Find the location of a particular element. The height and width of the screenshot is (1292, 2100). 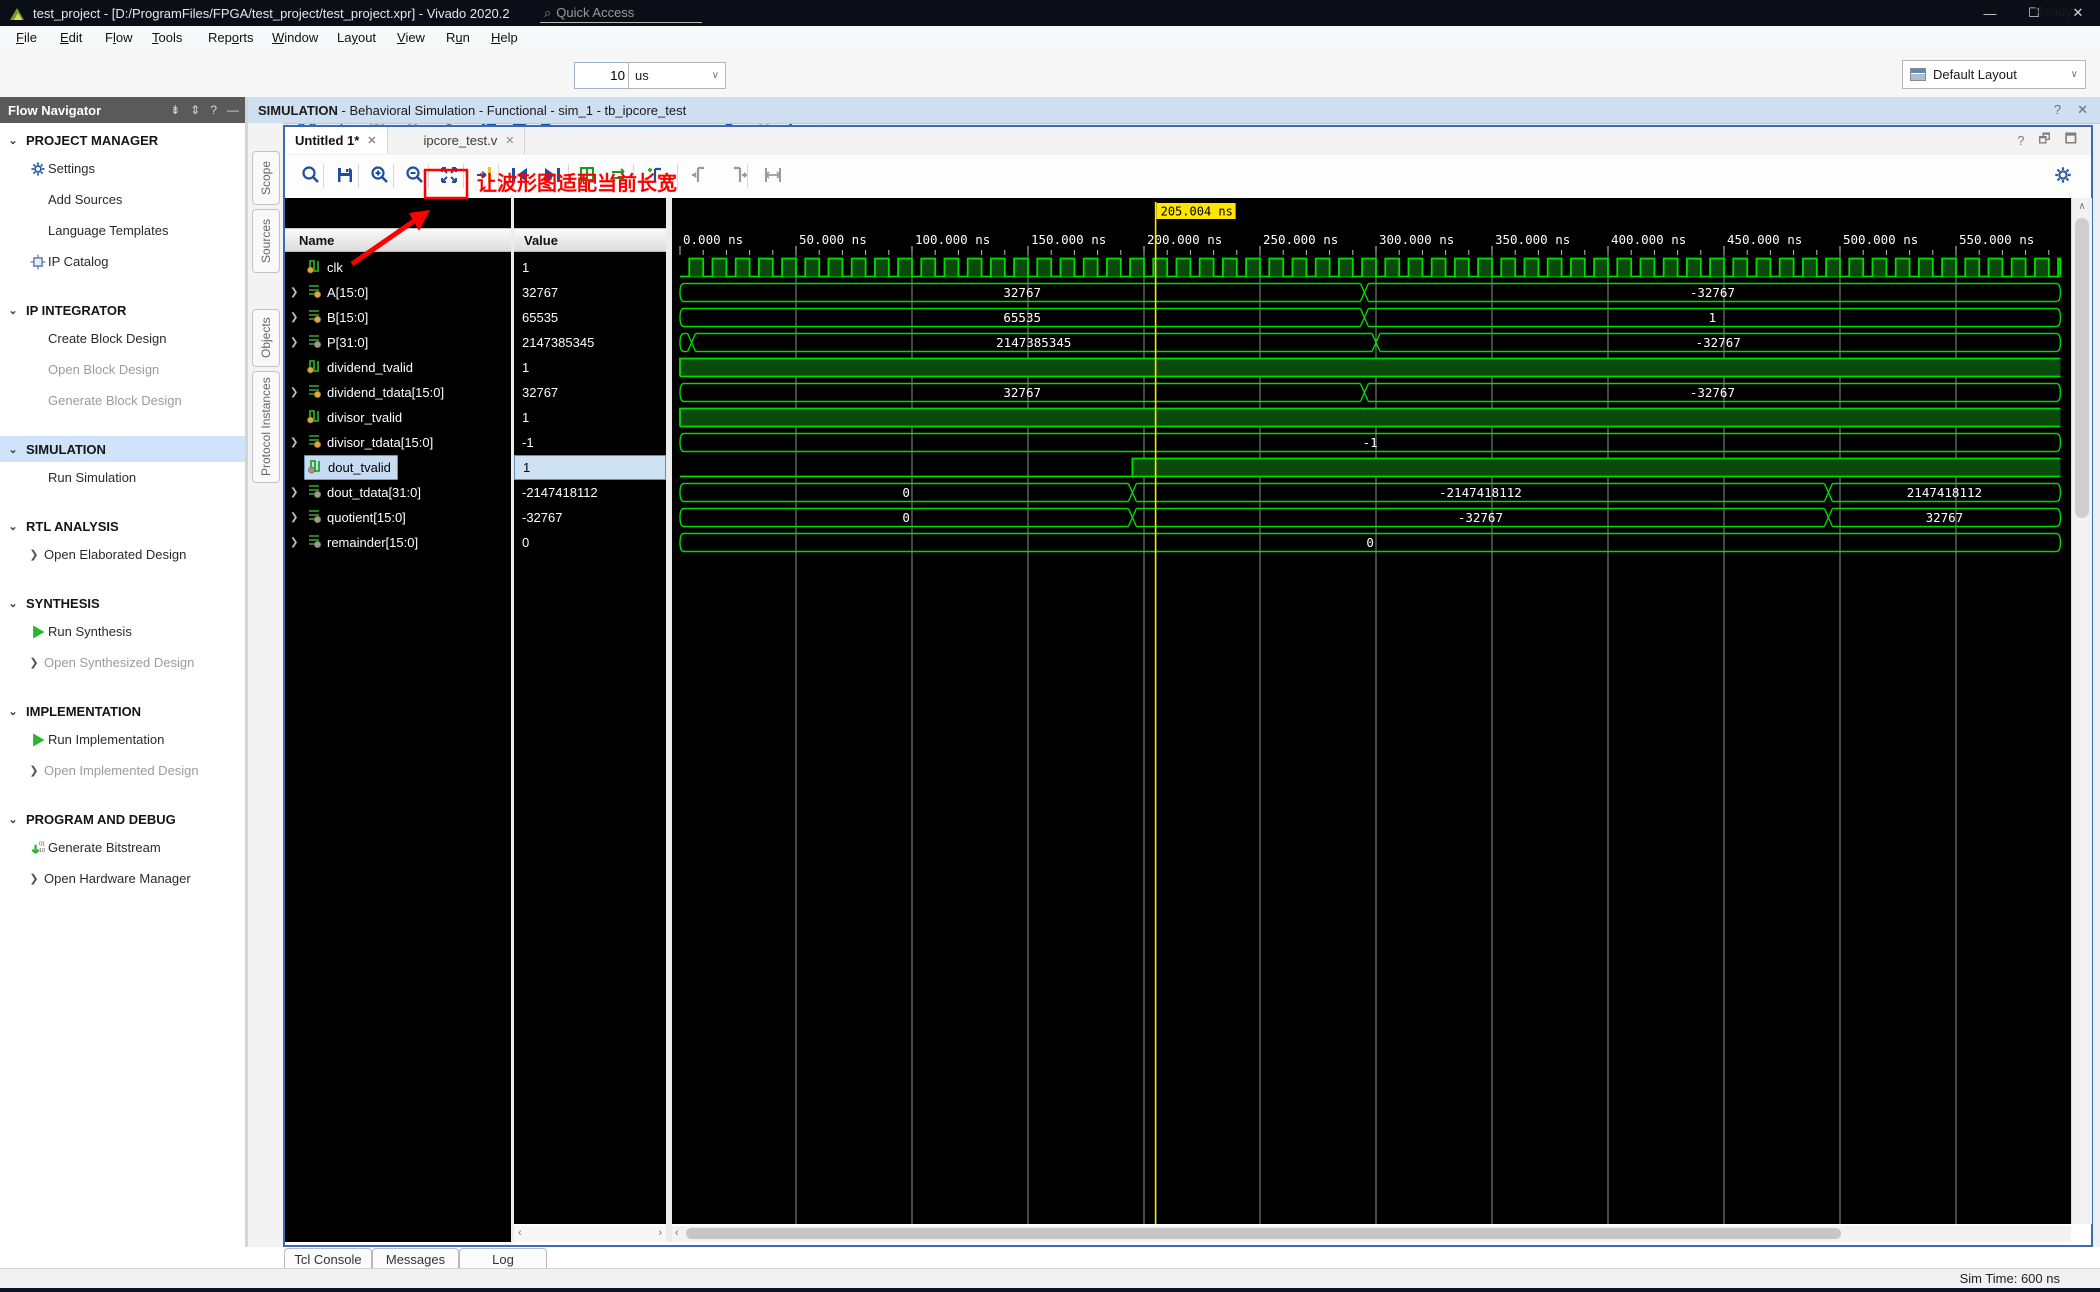

float-window-icon: 🗗 is located at coordinates (2044, 141).